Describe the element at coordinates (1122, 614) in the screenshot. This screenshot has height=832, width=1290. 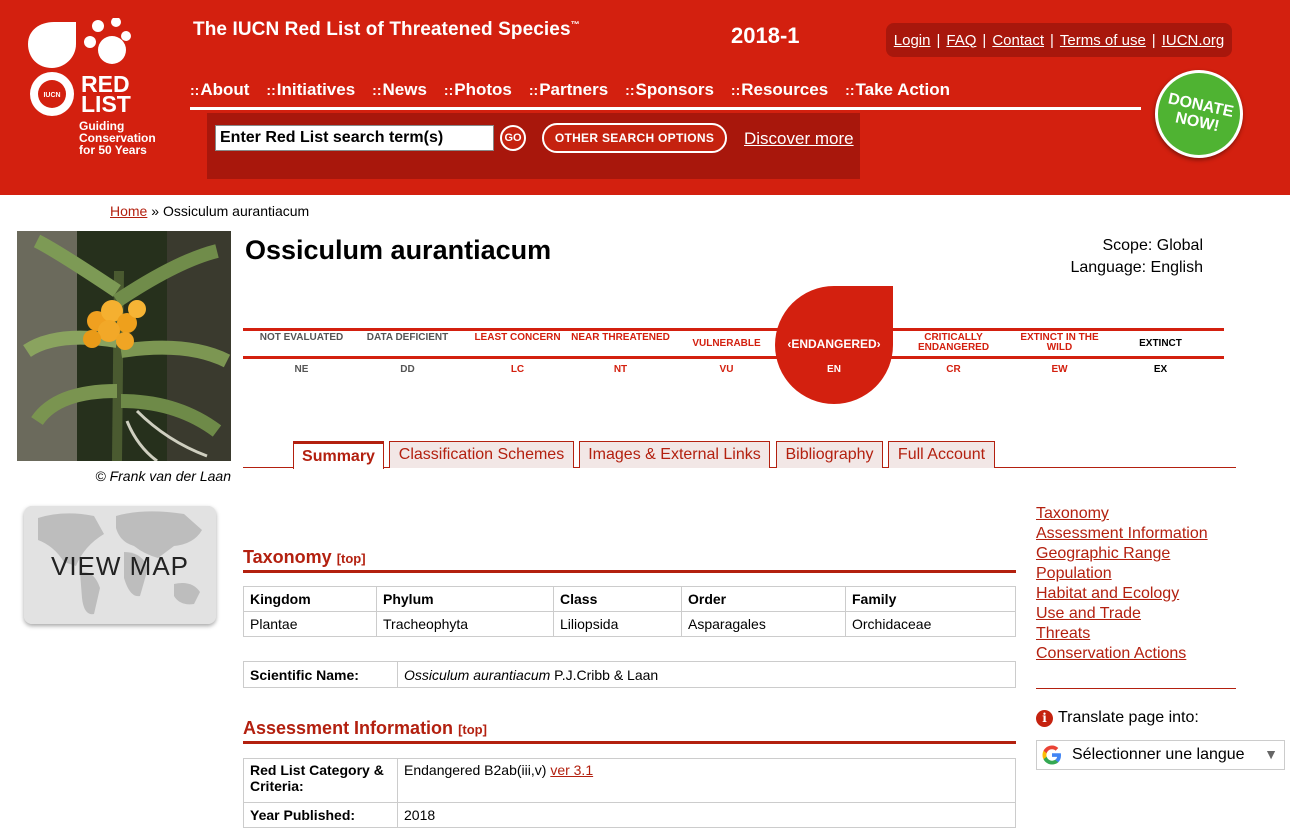
I see `toc-use-trade: Use and Trade` at that location.